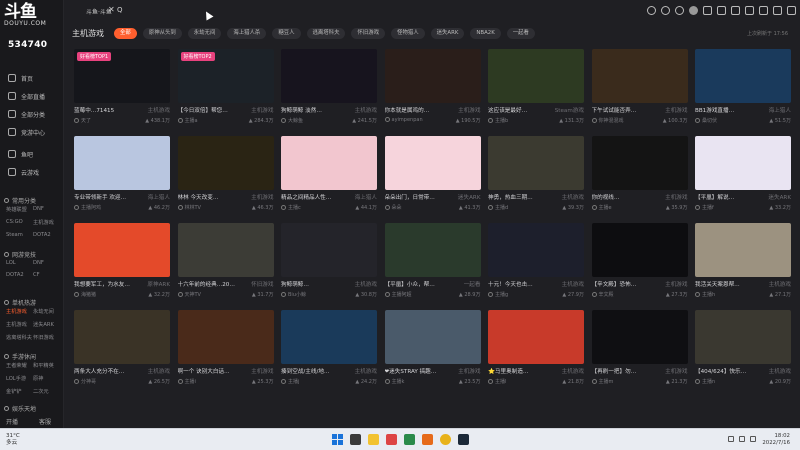 The image size is (800, 450). Describe the element at coordinates (743, 110) in the screenshot. I see `room-title: BB1游戏直播… 海上猎人` at that location.